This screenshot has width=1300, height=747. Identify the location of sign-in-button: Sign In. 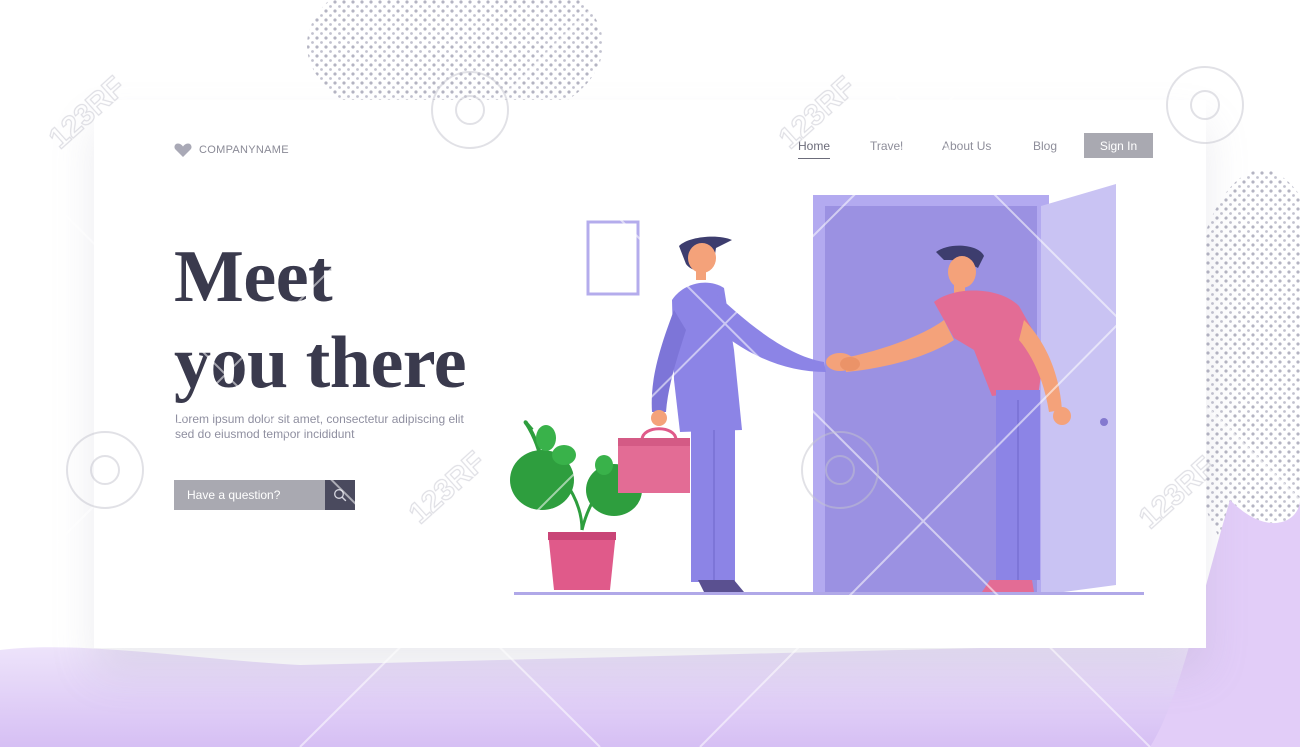
(1118, 145).